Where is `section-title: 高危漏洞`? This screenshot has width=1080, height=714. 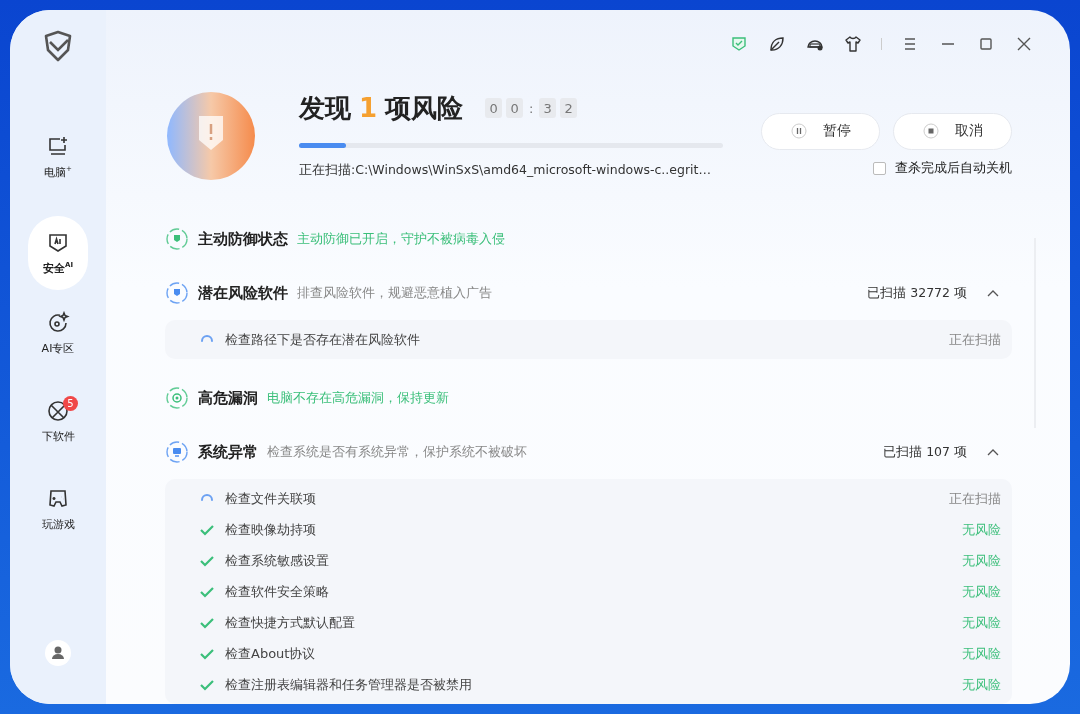 section-title: 高危漏洞 is located at coordinates (228, 398).